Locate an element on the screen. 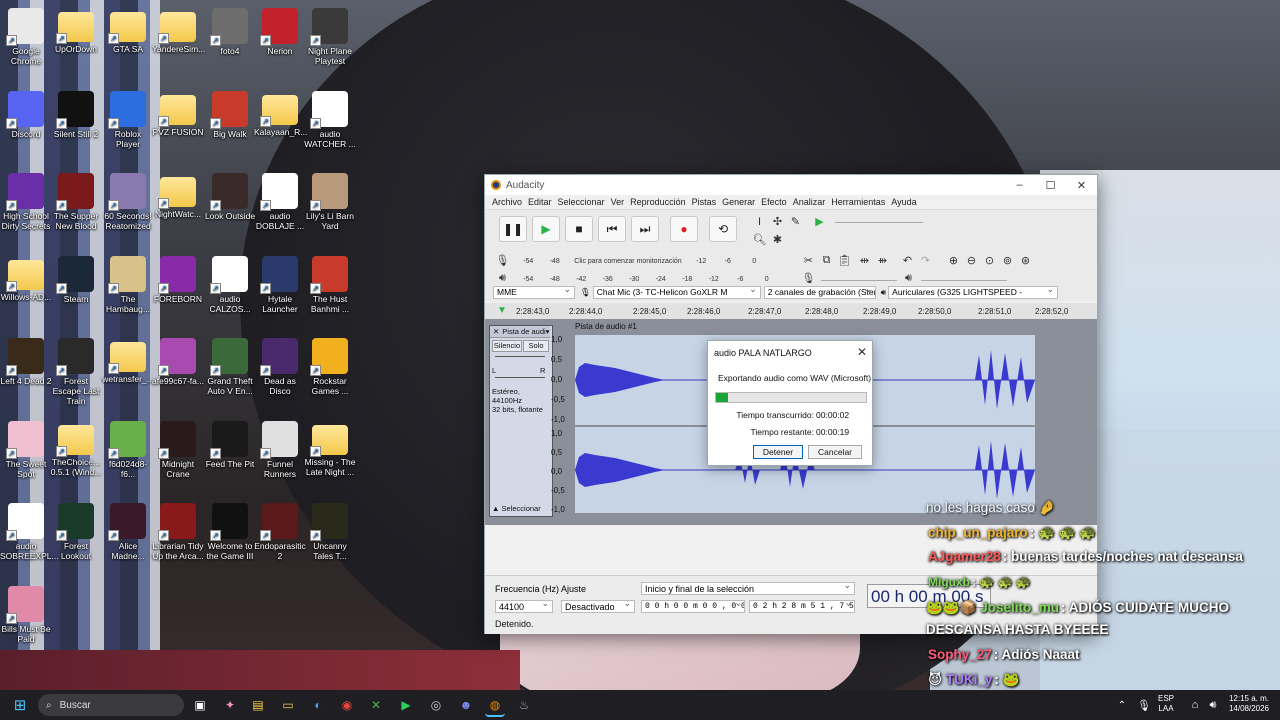  menu-reproduccion: Reproducción is located at coordinates (658, 202).